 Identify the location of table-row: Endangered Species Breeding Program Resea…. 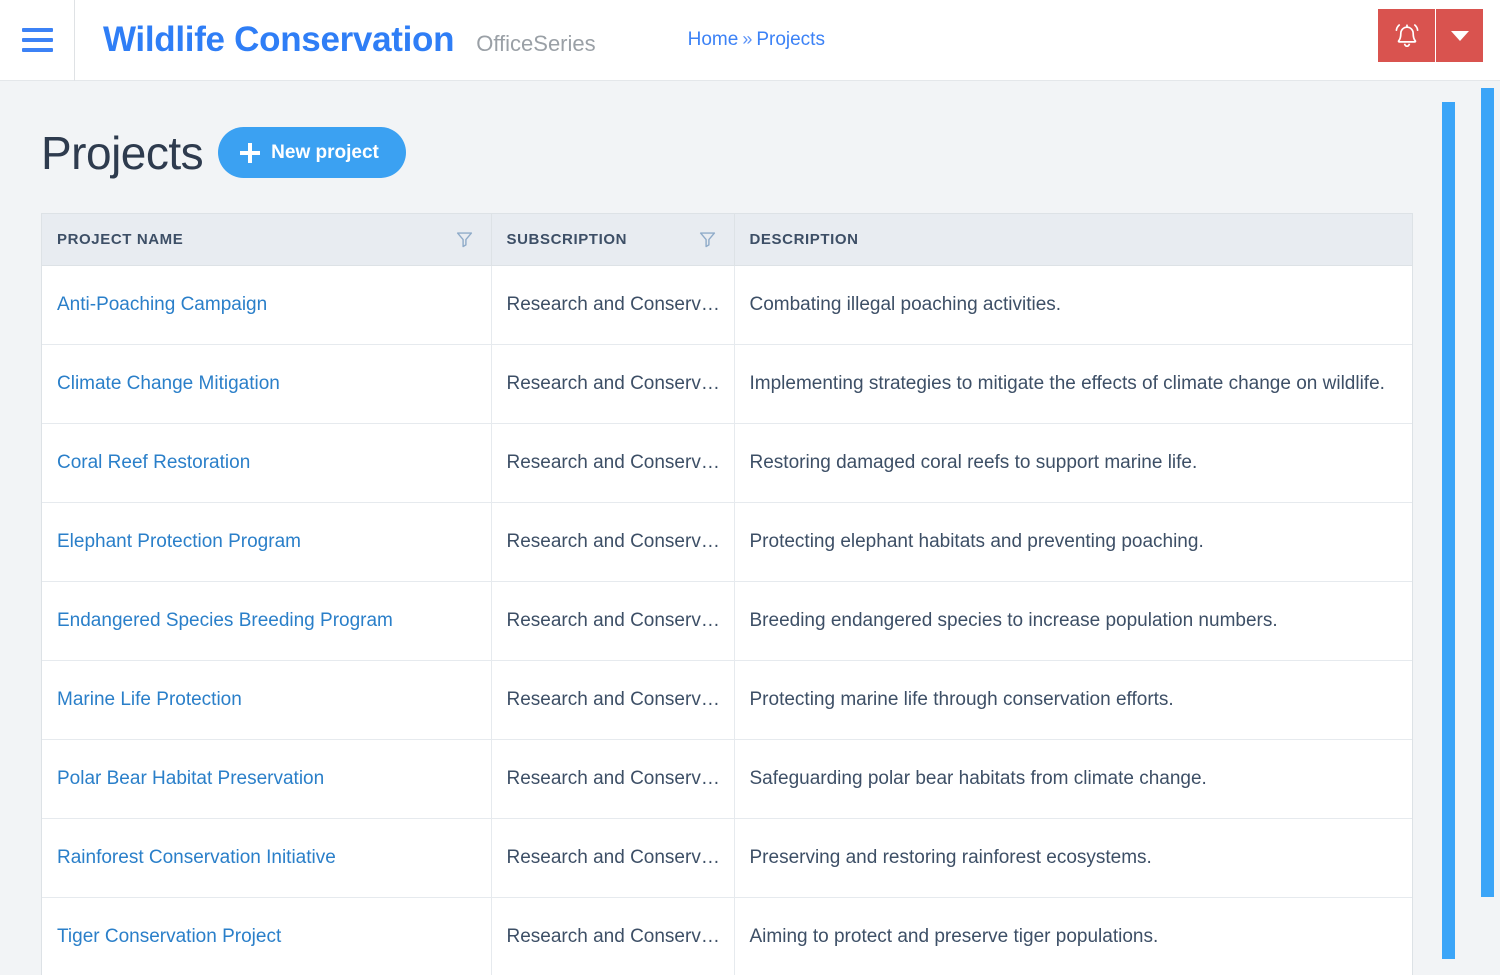
(727, 621).